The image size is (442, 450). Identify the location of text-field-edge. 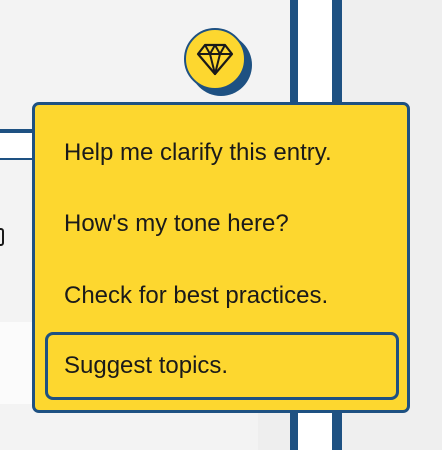
(17, 145).